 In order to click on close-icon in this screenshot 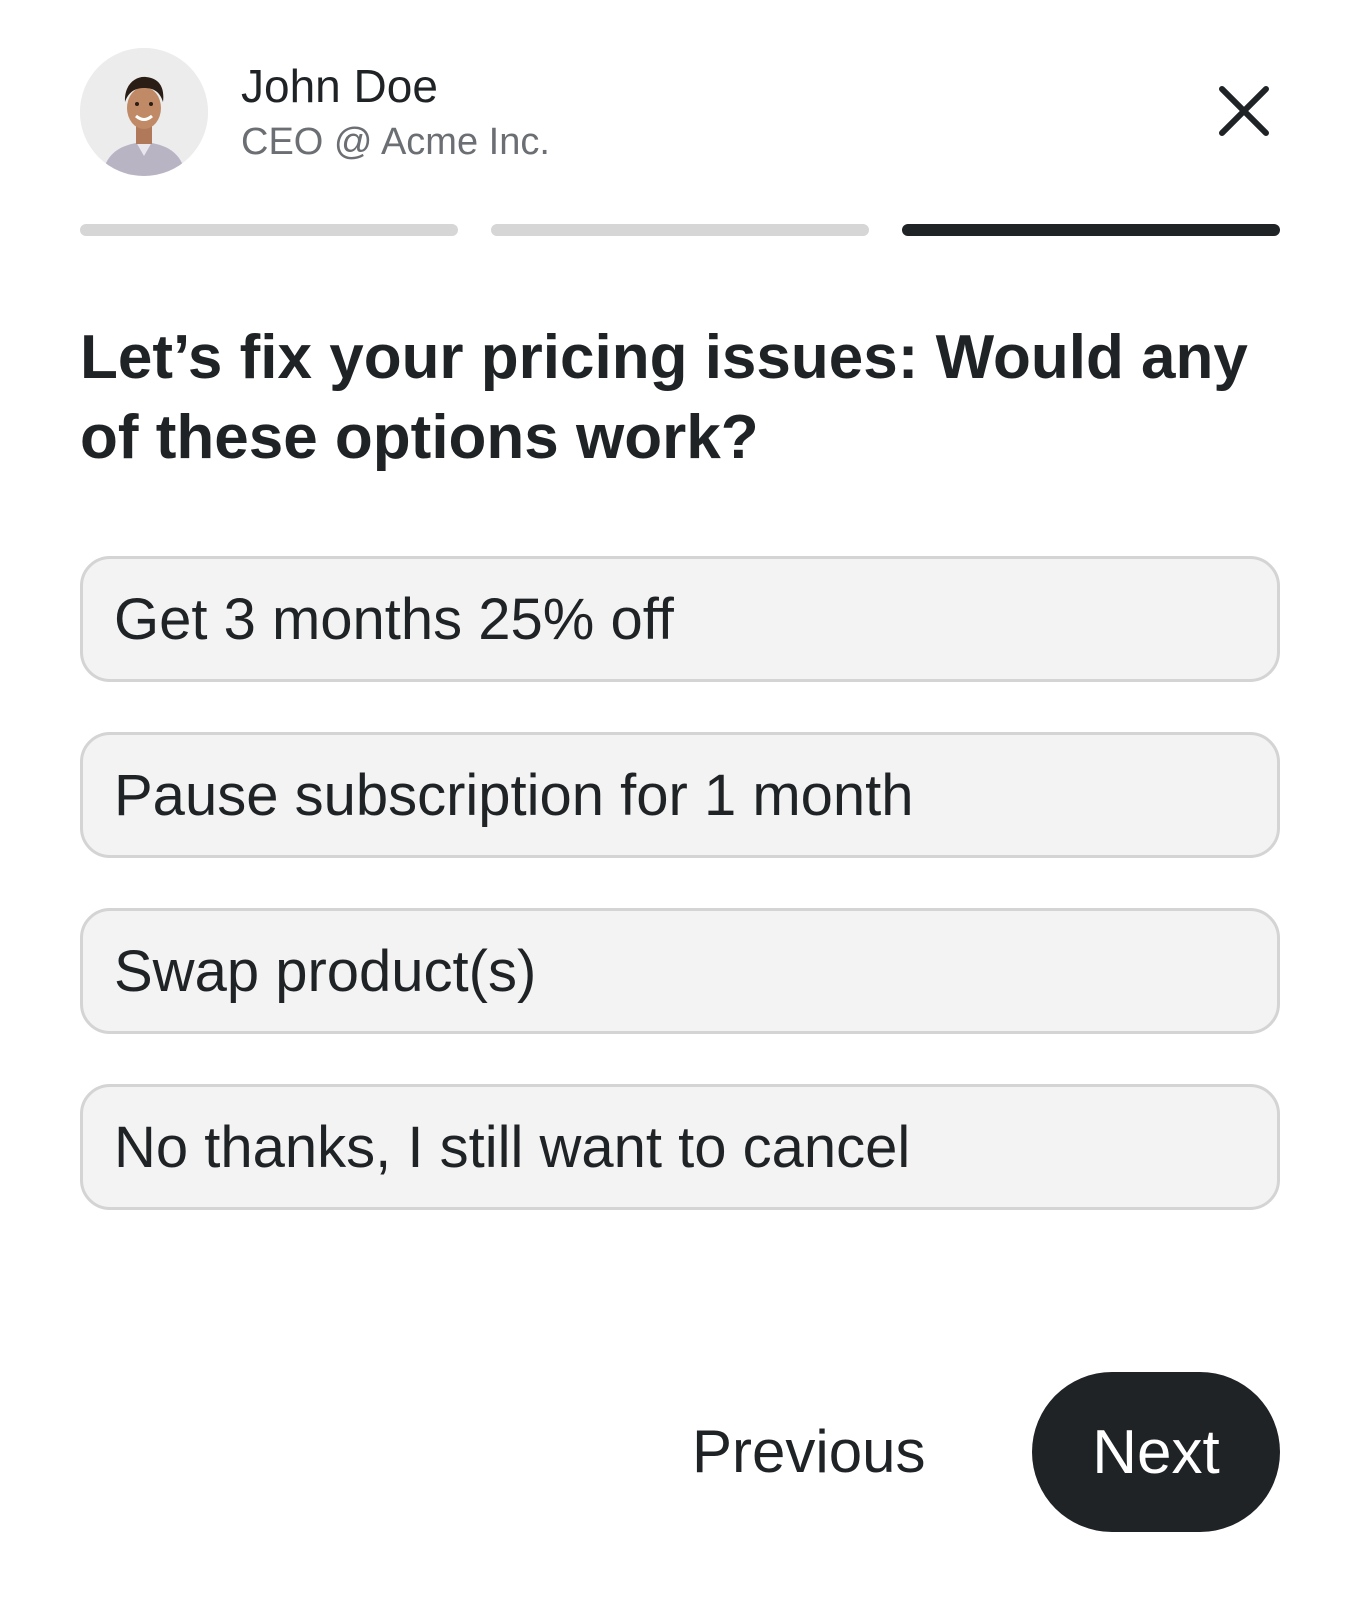, I will do `click(1244, 111)`.